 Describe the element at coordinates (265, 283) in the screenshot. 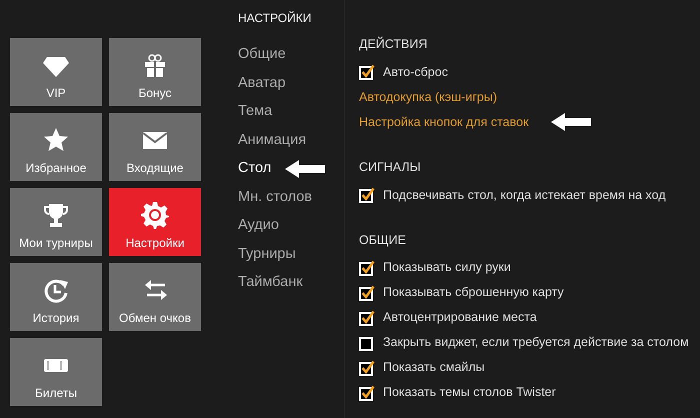

I see `nav-item: Таймбанк` at that location.